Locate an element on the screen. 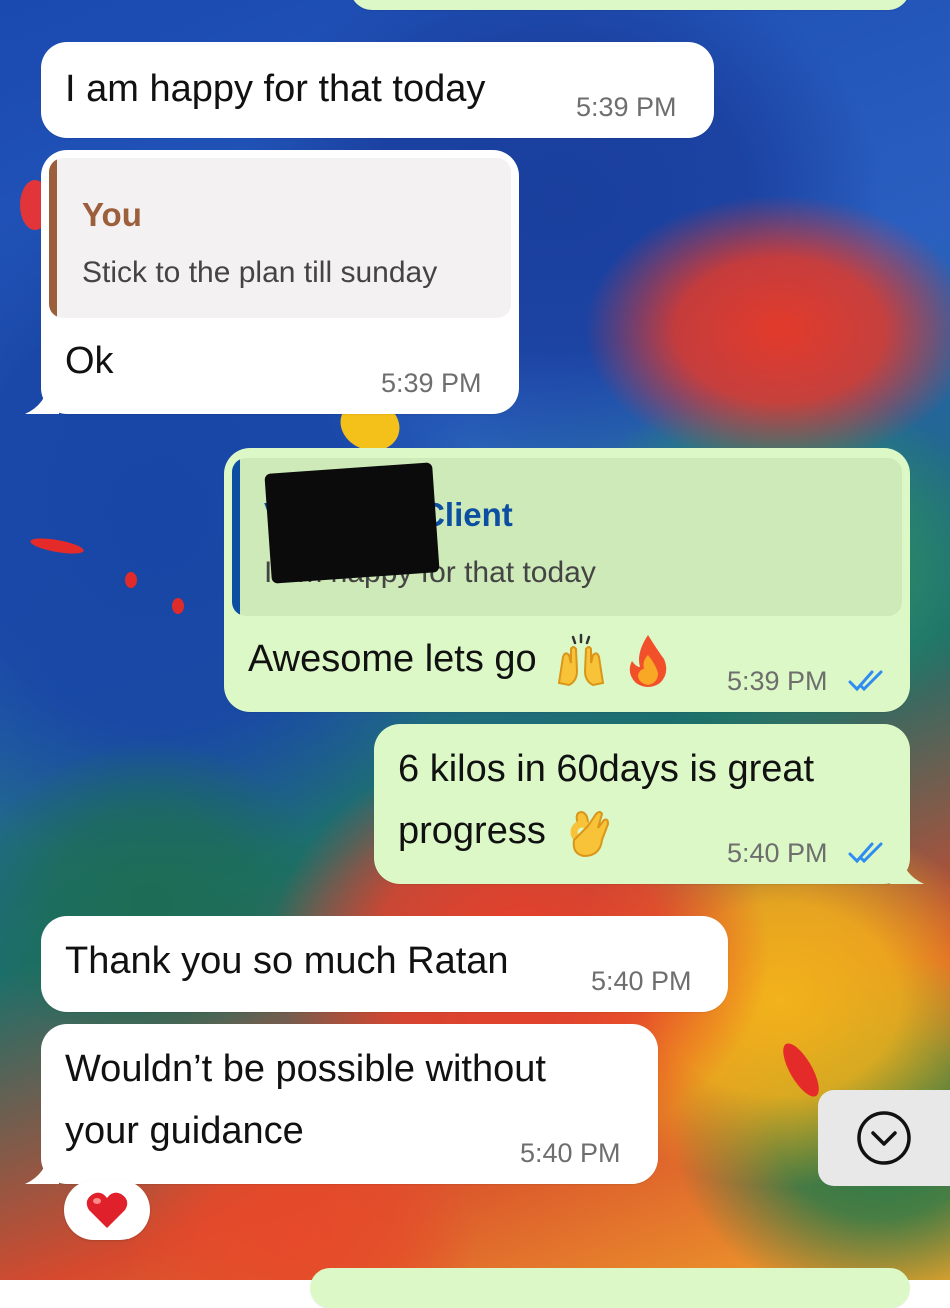 Image resolution: width=950 pixels, height=1308 pixels. message-text-line-2: progress is located at coordinates (506, 831).